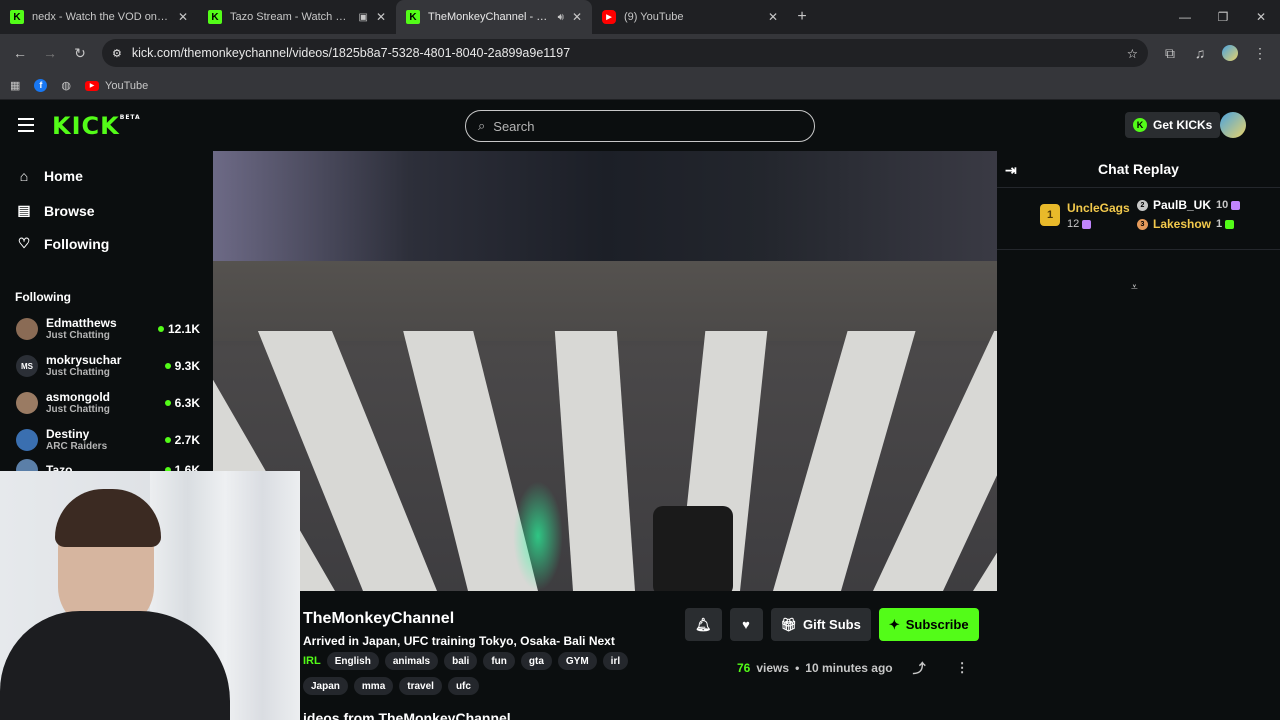  What do you see at coordinates (66, 85) in the screenshot?
I see `globe-icon: ◍` at bounding box center [66, 85].